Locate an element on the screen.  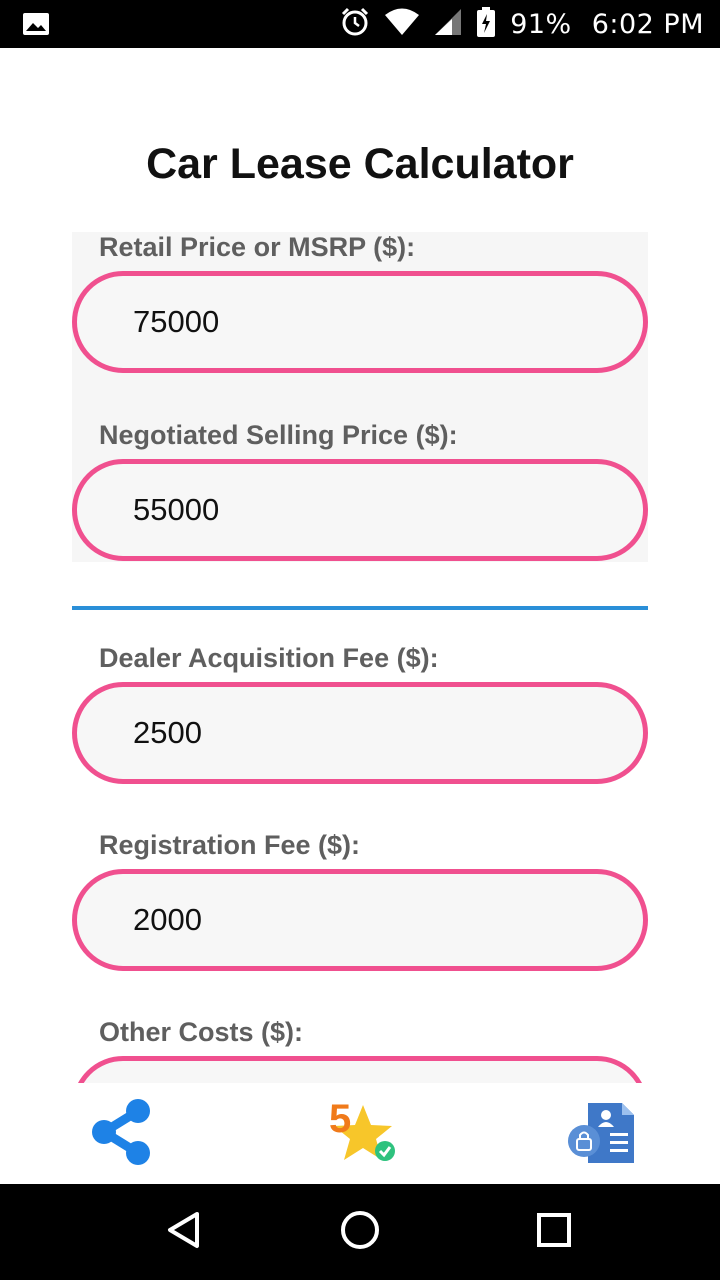
share-icon is located at coordinates (121, 1134).